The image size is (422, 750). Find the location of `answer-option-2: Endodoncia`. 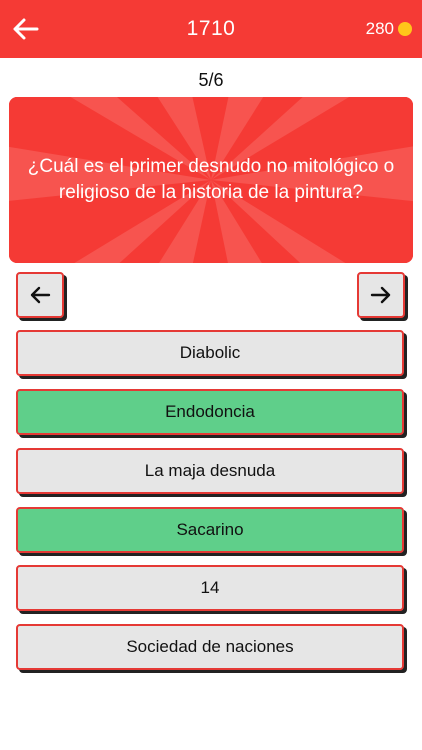

answer-option-2: Endodoncia is located at coordinates (210, 412).